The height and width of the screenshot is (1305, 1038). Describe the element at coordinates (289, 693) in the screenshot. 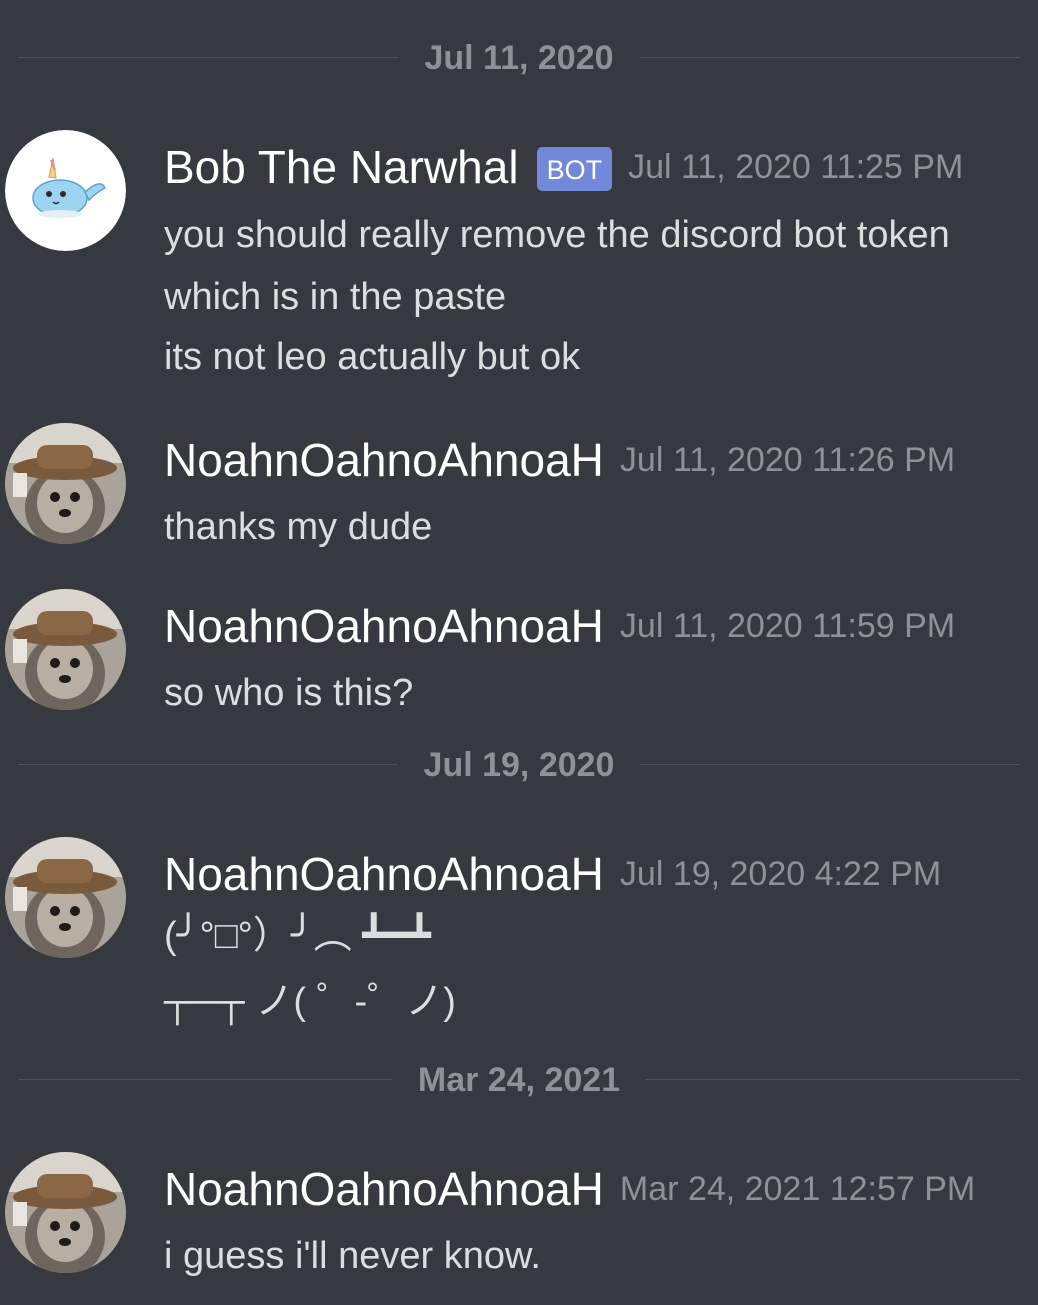

I see `message-text: so who is this?` at that location.